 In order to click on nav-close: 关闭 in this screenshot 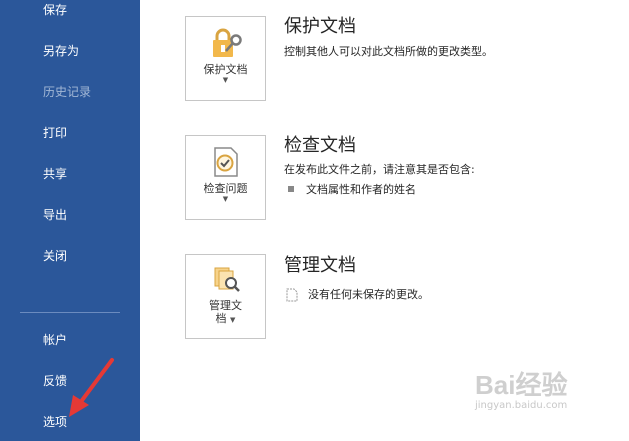, I will do `click(88, 256)`.